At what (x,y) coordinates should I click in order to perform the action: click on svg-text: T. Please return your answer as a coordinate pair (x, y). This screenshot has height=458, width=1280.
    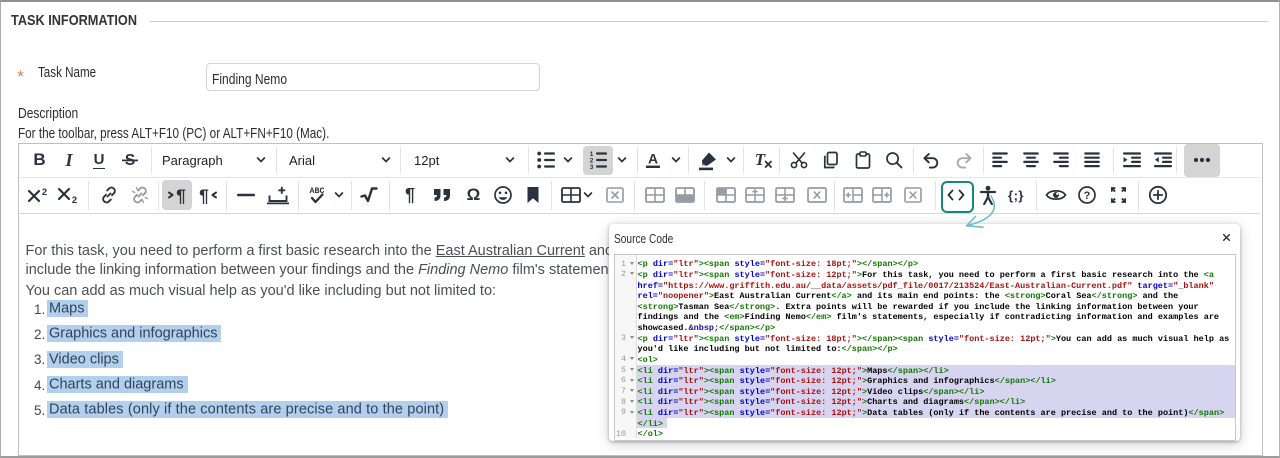
    Looking at the image, I should click on (760, 159).